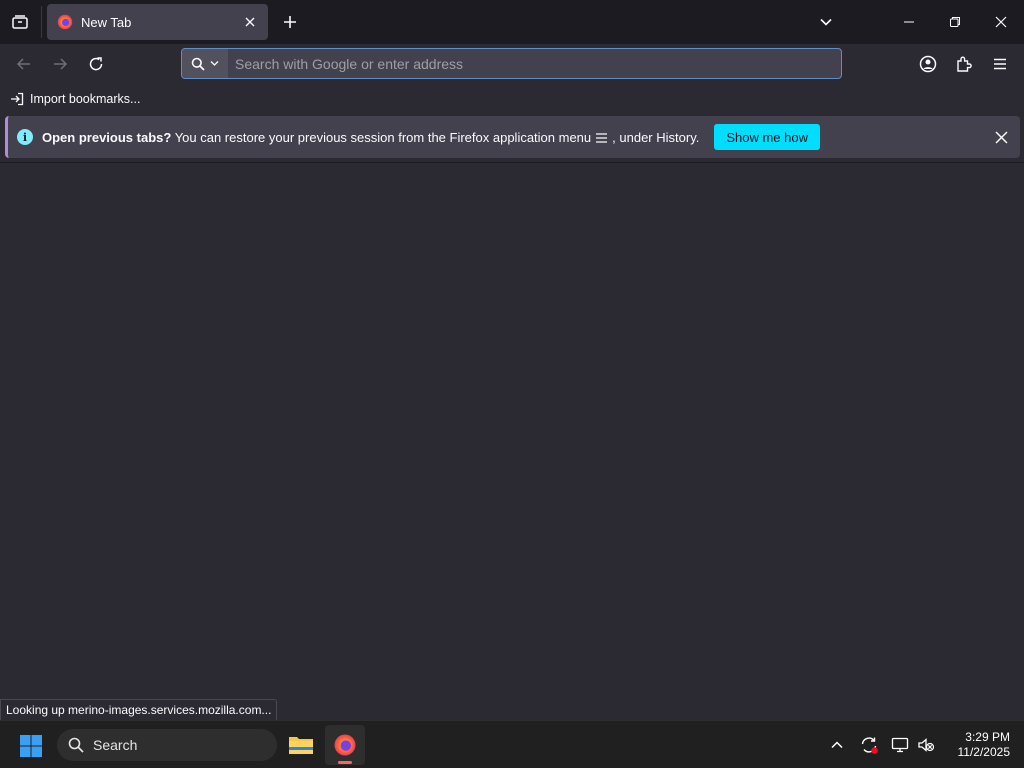 This screenshot has height=768, width=1024. I want to click on taskbar-search: Search, so click(167, 745).